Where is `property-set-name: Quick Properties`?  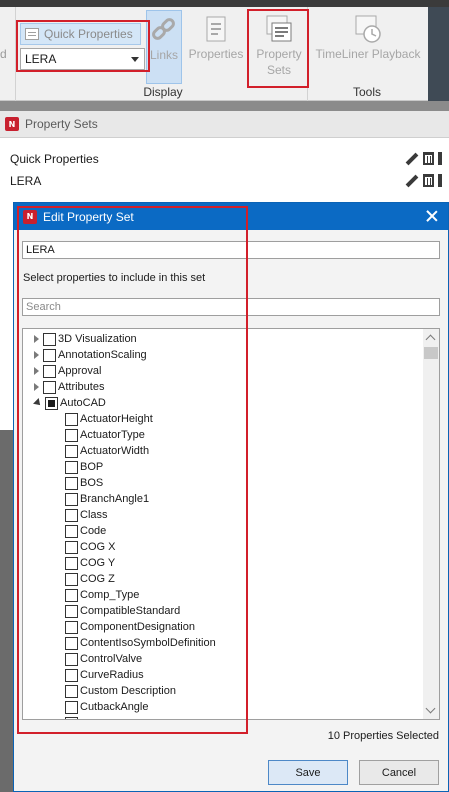 property-set-name: Quick Properties is located at coordinates (54, 159).